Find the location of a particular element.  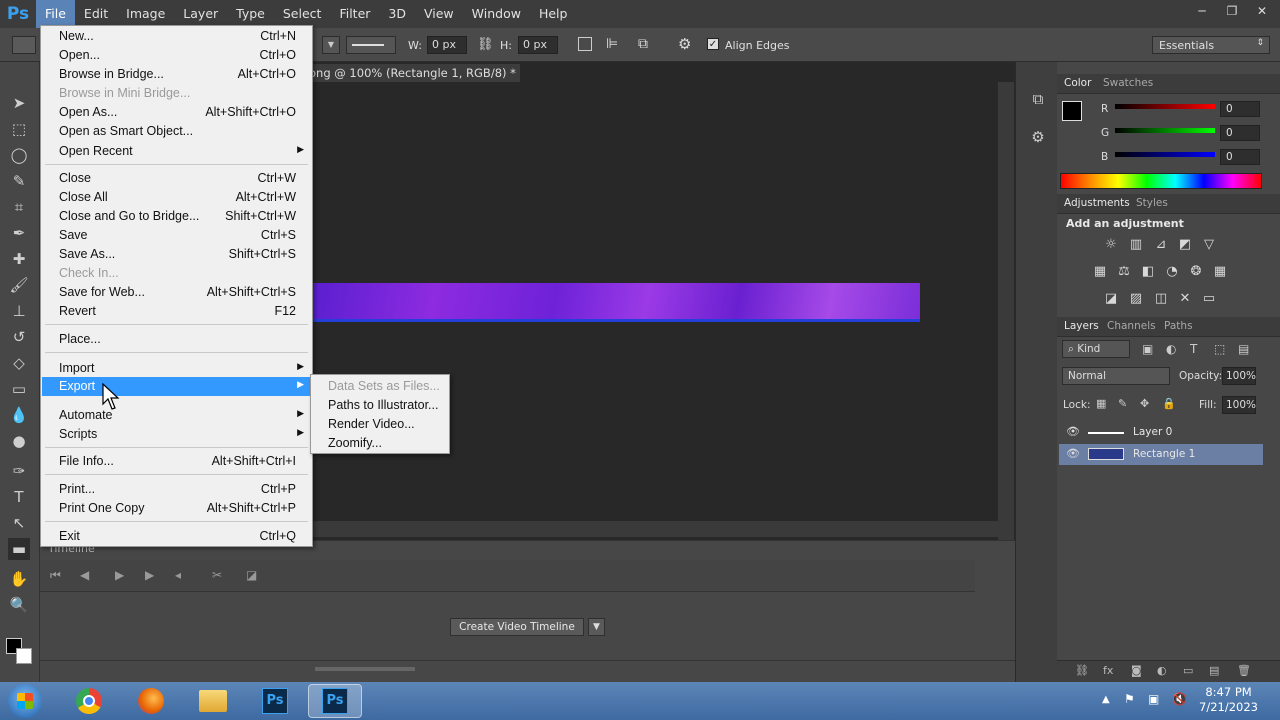

taskbar-chrome is located at coordinates (89, 701).